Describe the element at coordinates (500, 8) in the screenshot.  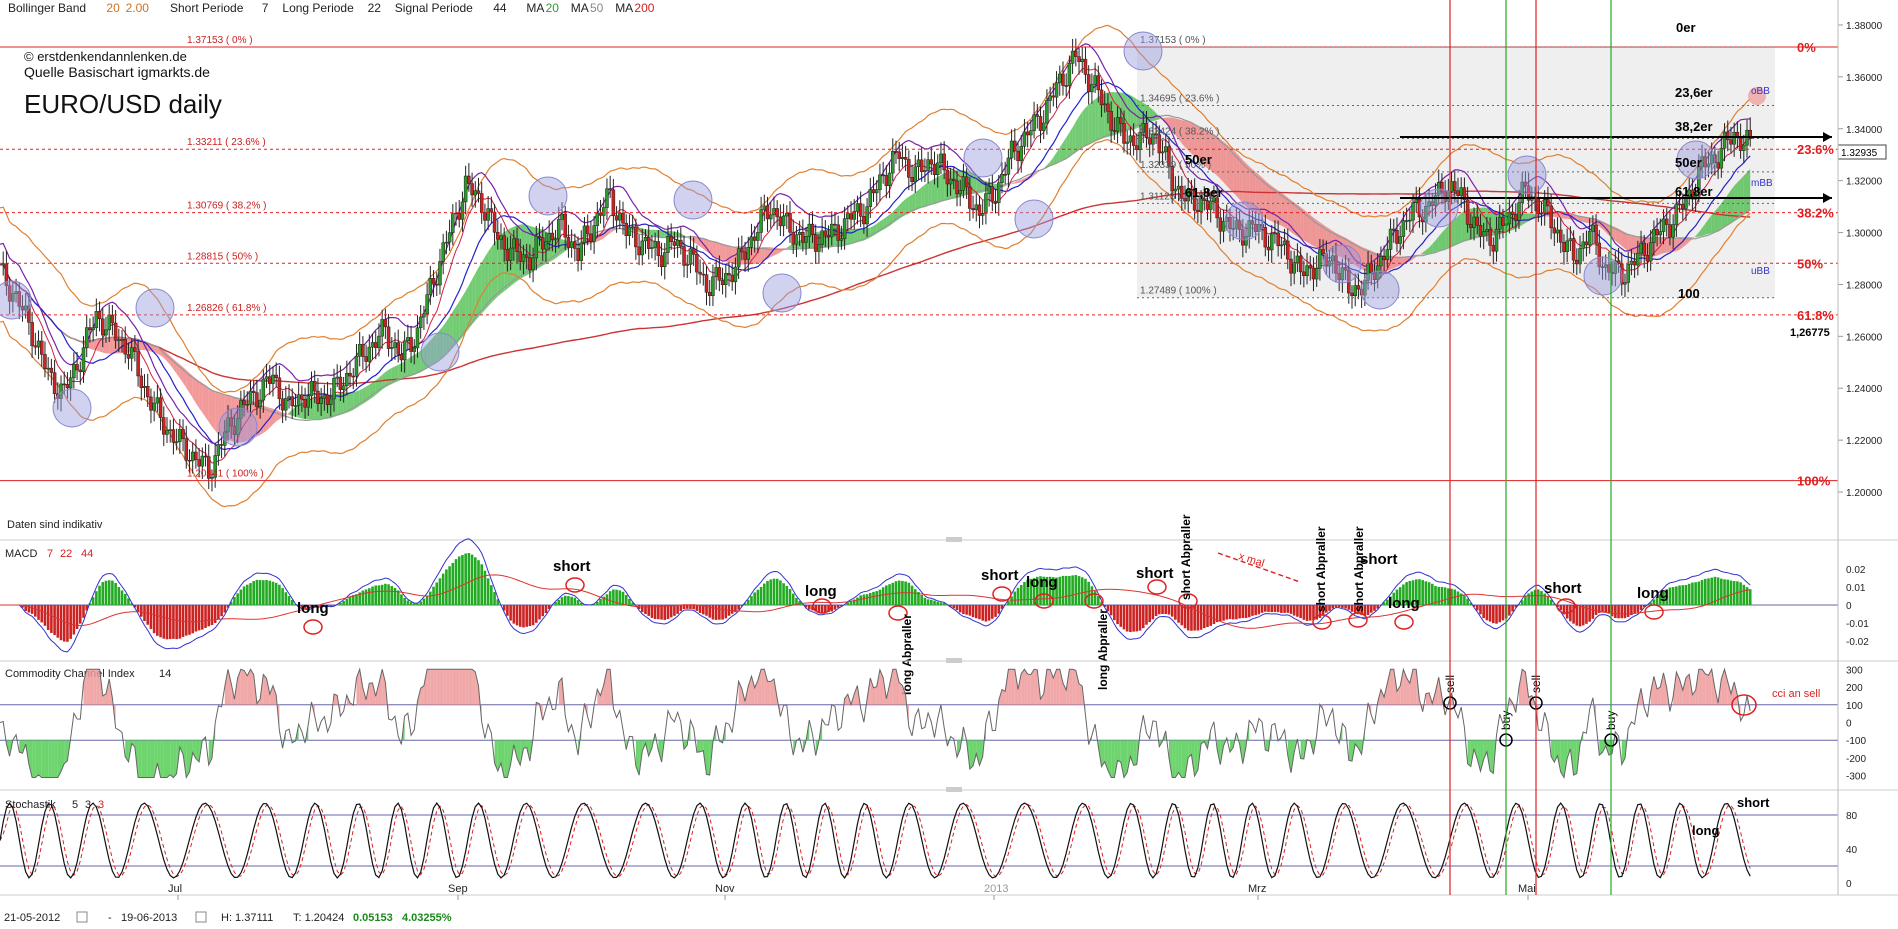
I see `signal-periode-value: 44` at that location.